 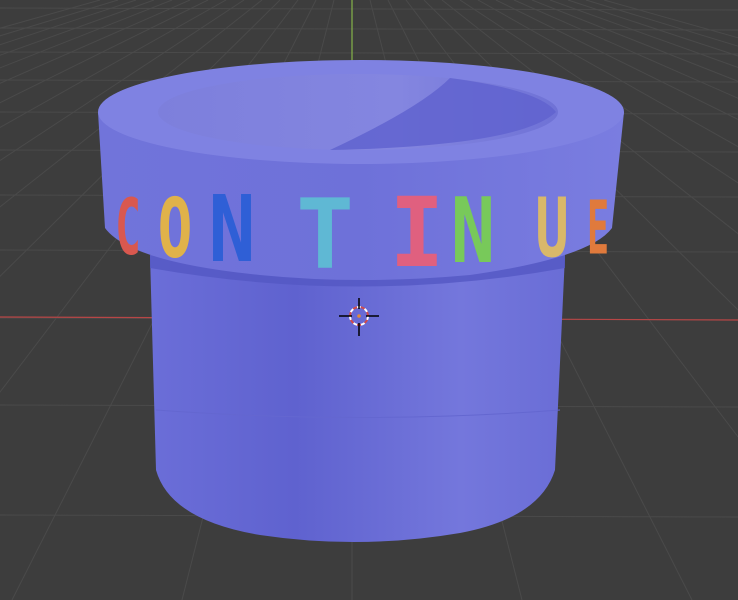 I want to click on rim-letter: C, so click(x=128, y=227).